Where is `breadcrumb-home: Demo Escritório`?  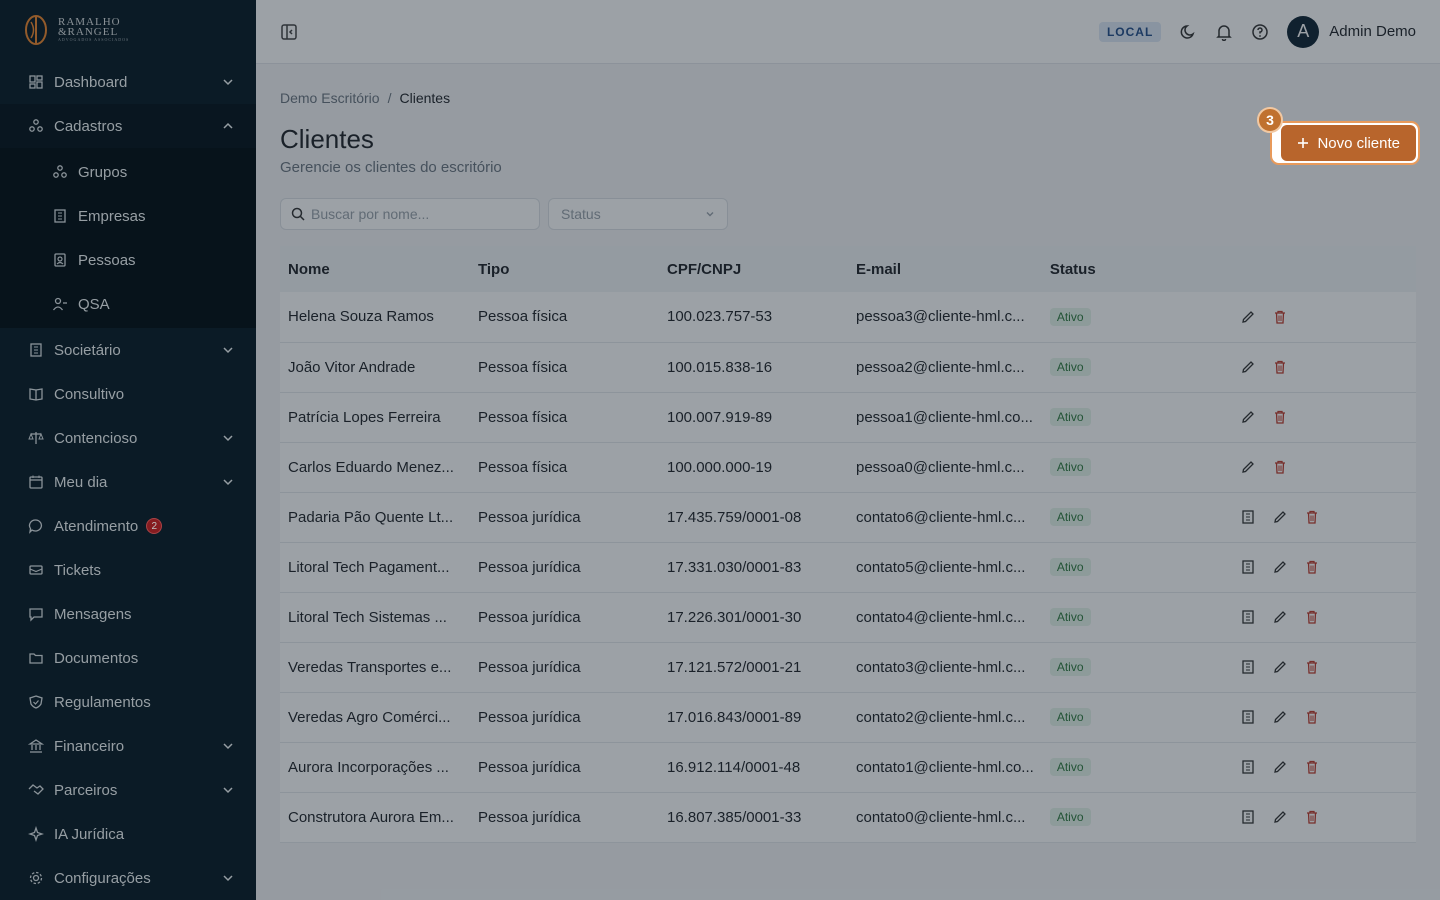 breadcrumb-home: Demo Escritório is located at coordinates (330, 98).